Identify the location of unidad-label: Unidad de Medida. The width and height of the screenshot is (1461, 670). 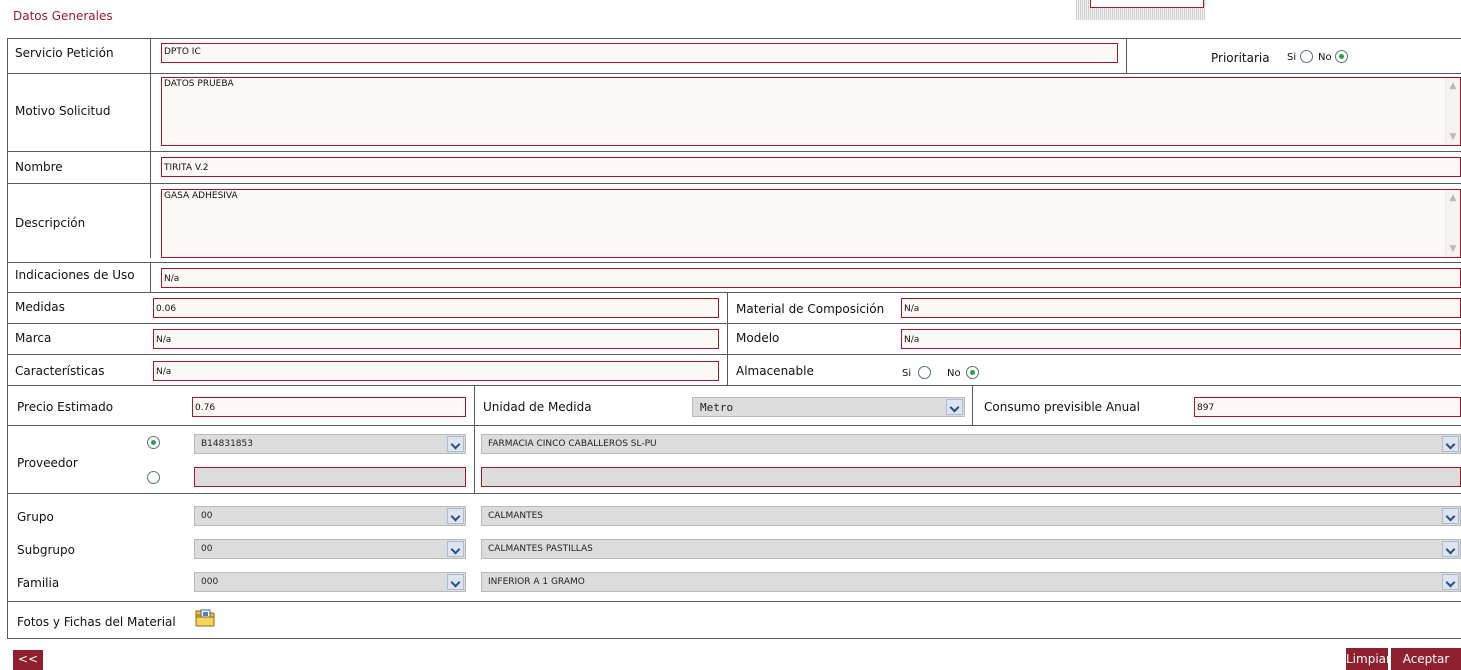
(537, 407).